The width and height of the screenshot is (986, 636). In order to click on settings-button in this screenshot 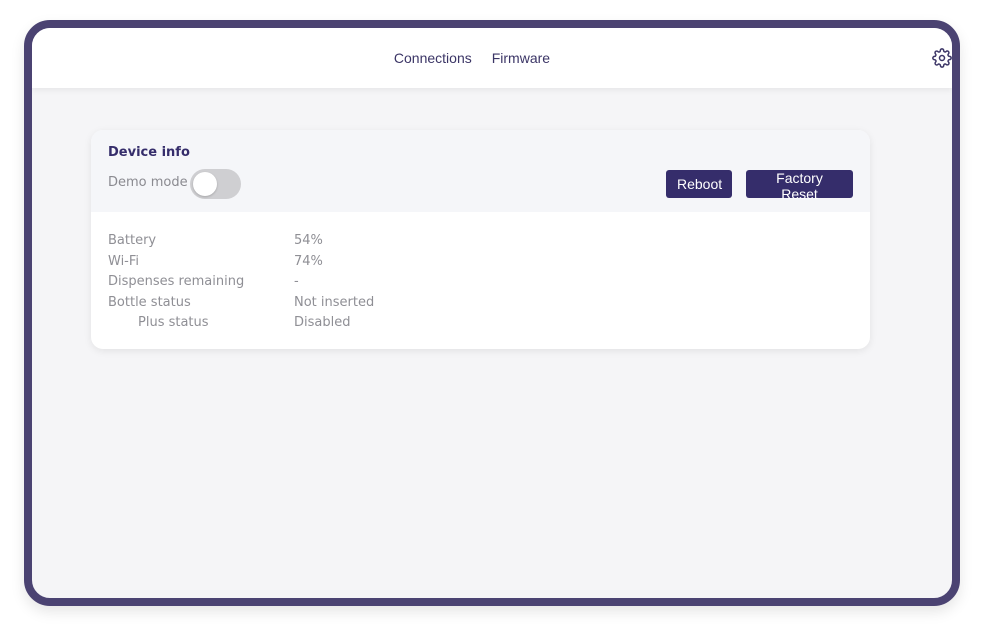, I will do `click(942, 58)`.